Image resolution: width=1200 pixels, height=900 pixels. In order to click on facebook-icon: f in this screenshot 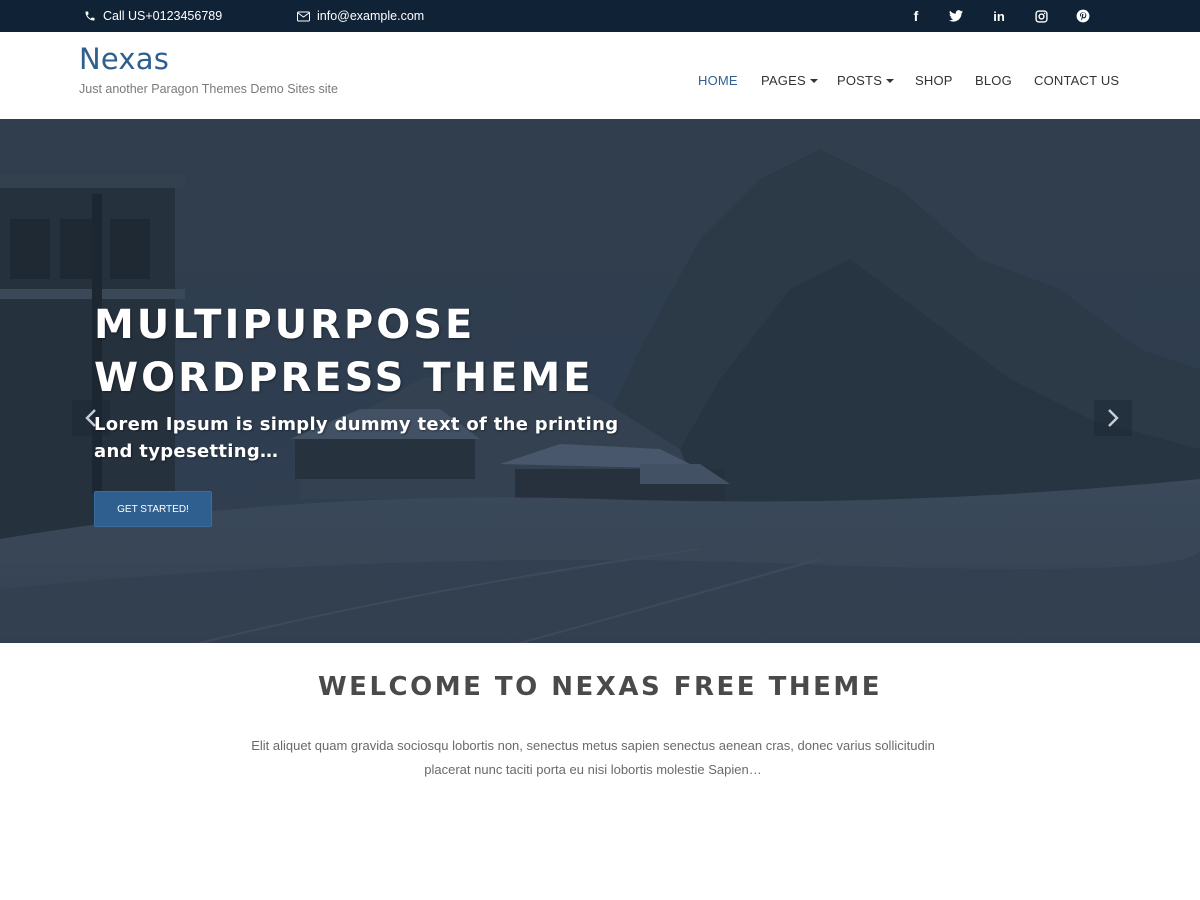, I will do `click(916, 16)`.